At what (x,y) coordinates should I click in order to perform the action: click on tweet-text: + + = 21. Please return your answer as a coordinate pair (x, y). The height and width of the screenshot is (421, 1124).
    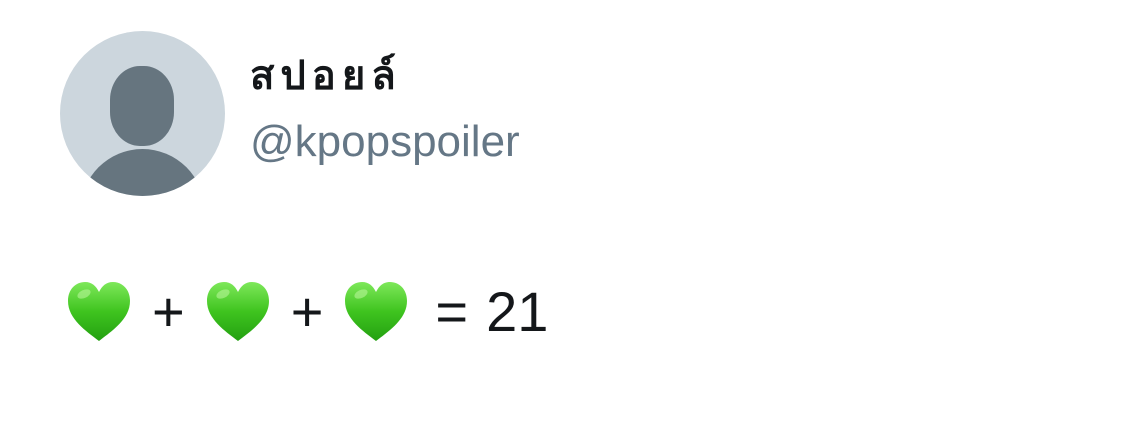
    Looking at the image, I should click on (306, 312).